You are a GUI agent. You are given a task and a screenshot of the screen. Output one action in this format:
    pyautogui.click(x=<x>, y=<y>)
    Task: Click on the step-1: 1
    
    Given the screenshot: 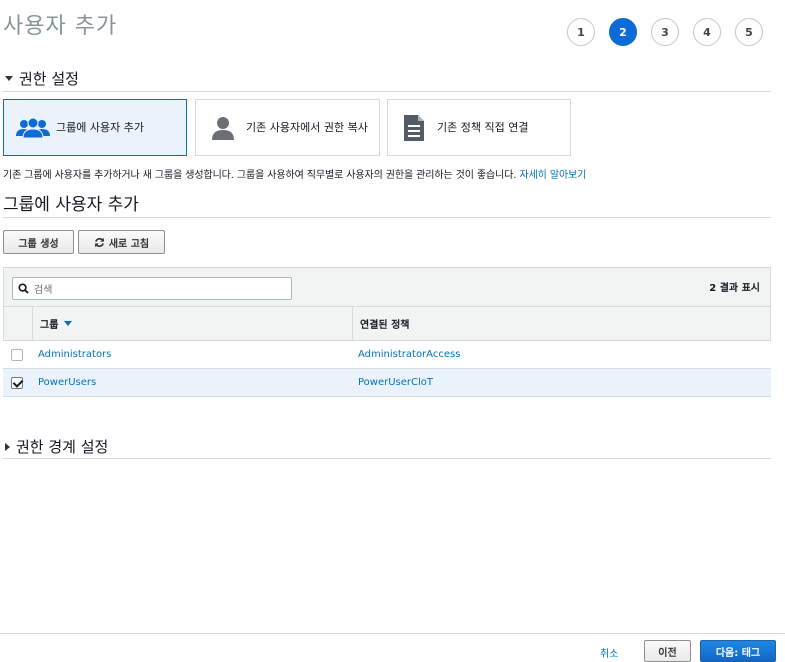 What is the action you would take?
    pyautogui.click(x=581, y=32)
    